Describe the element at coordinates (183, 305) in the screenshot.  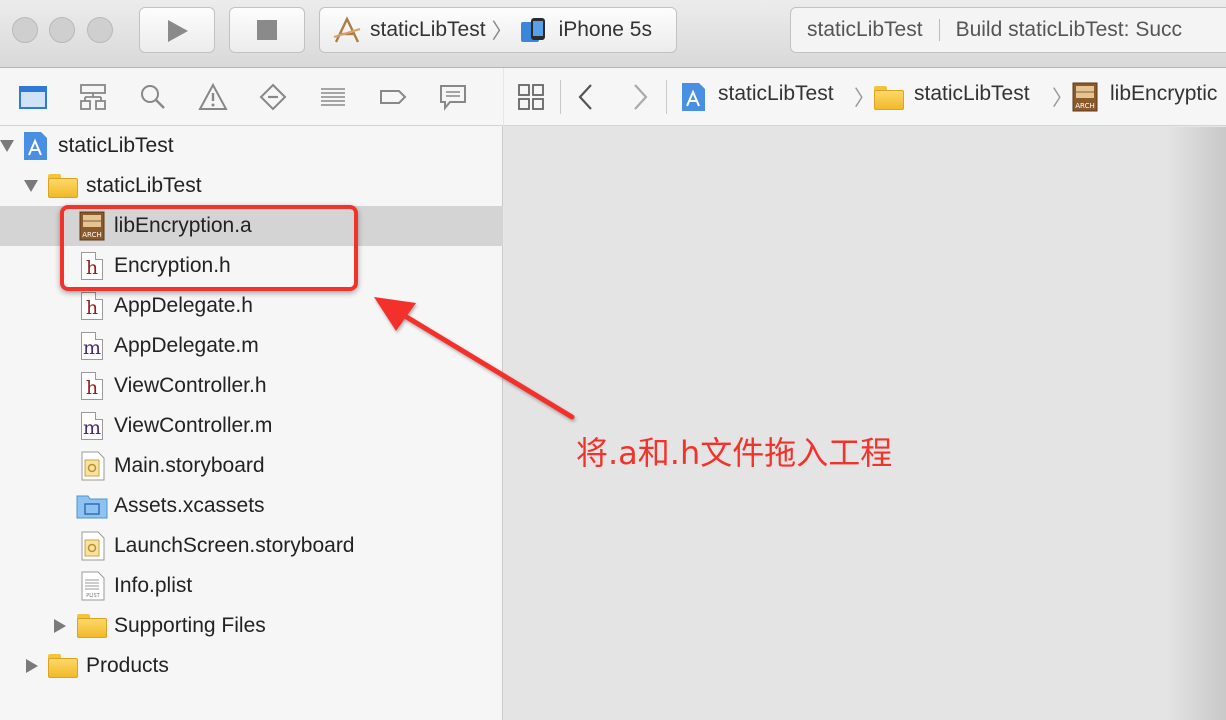
I see `tree-item-label: AppDelegate.h` at that location.